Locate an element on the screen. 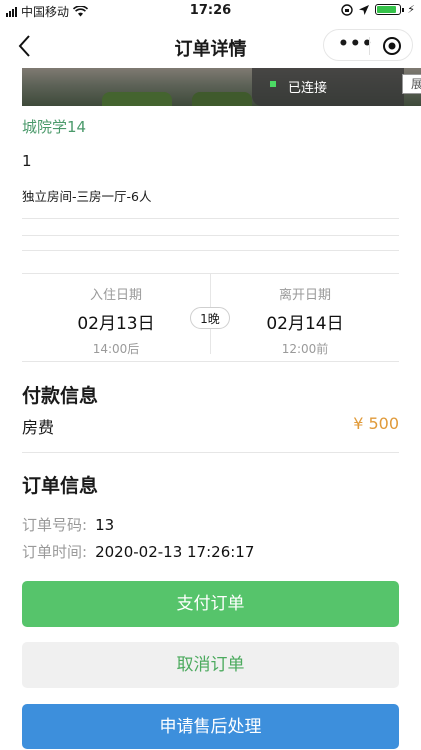  connection-status: 已连接 is located at coordinates (308, 88).